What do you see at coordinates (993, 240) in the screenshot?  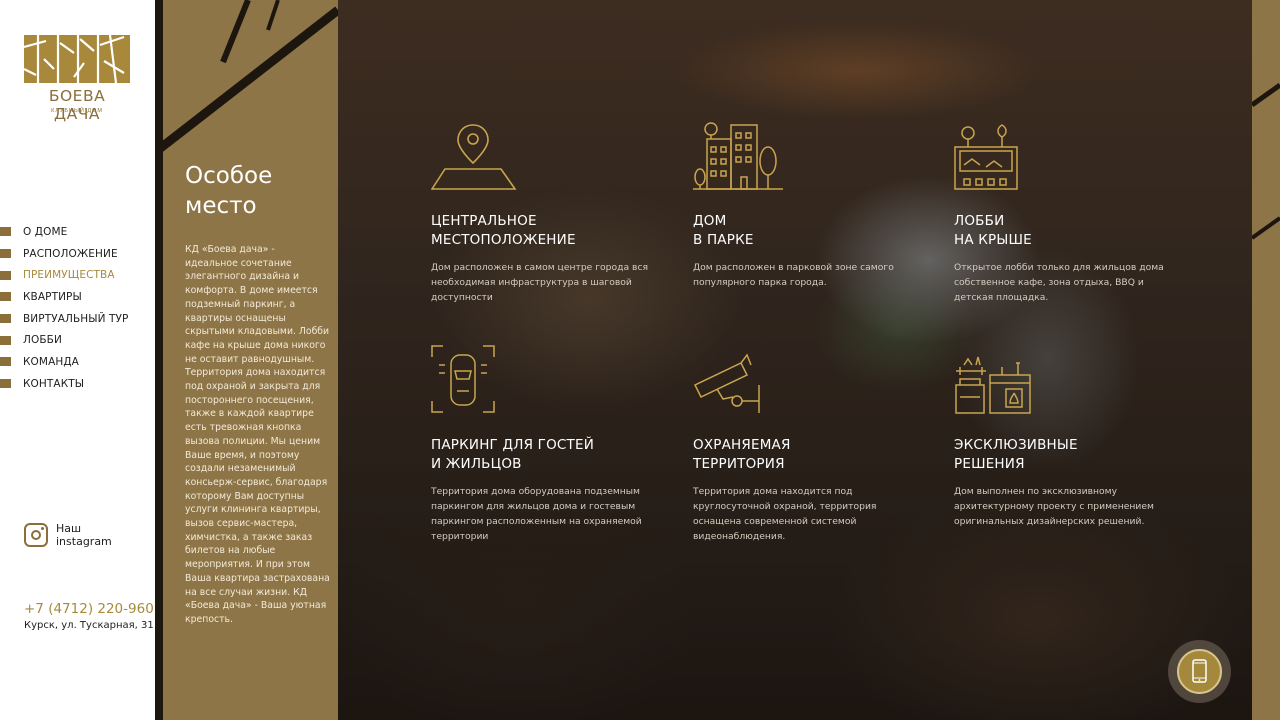 I see `feature-title-line: НА КРЫШЕ` at bounding box center [993, 240].